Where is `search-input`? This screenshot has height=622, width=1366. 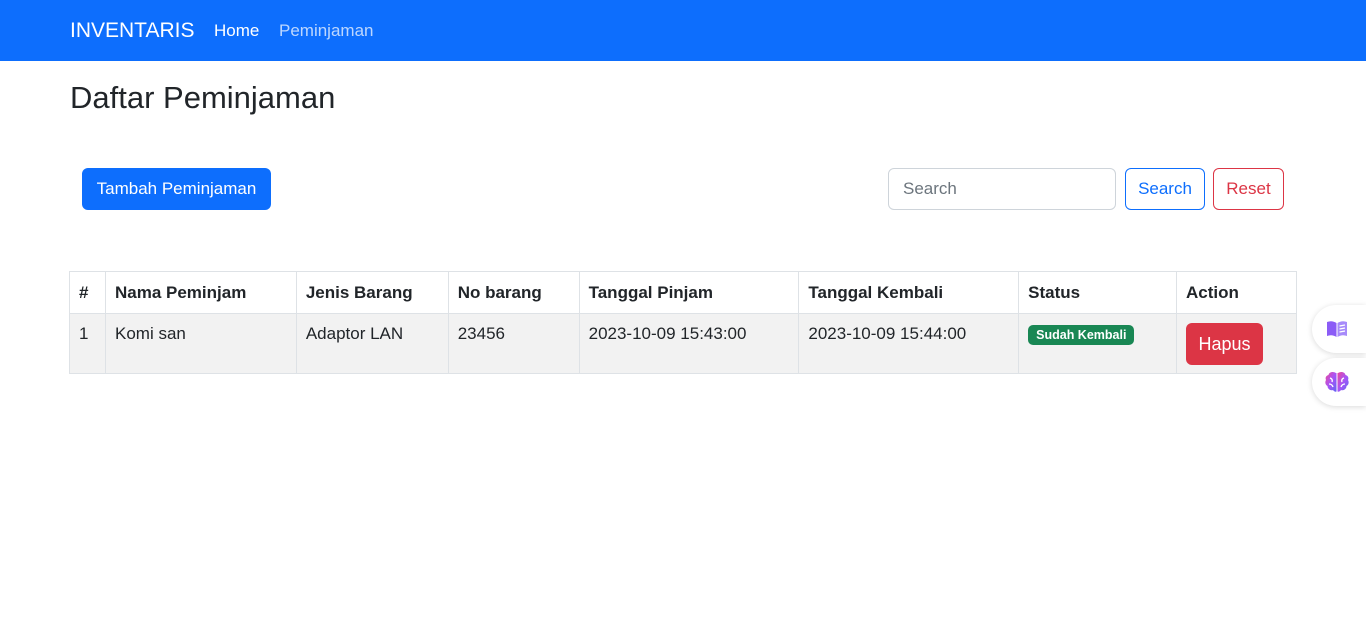 search-input is located at coordinates (1002, 189).